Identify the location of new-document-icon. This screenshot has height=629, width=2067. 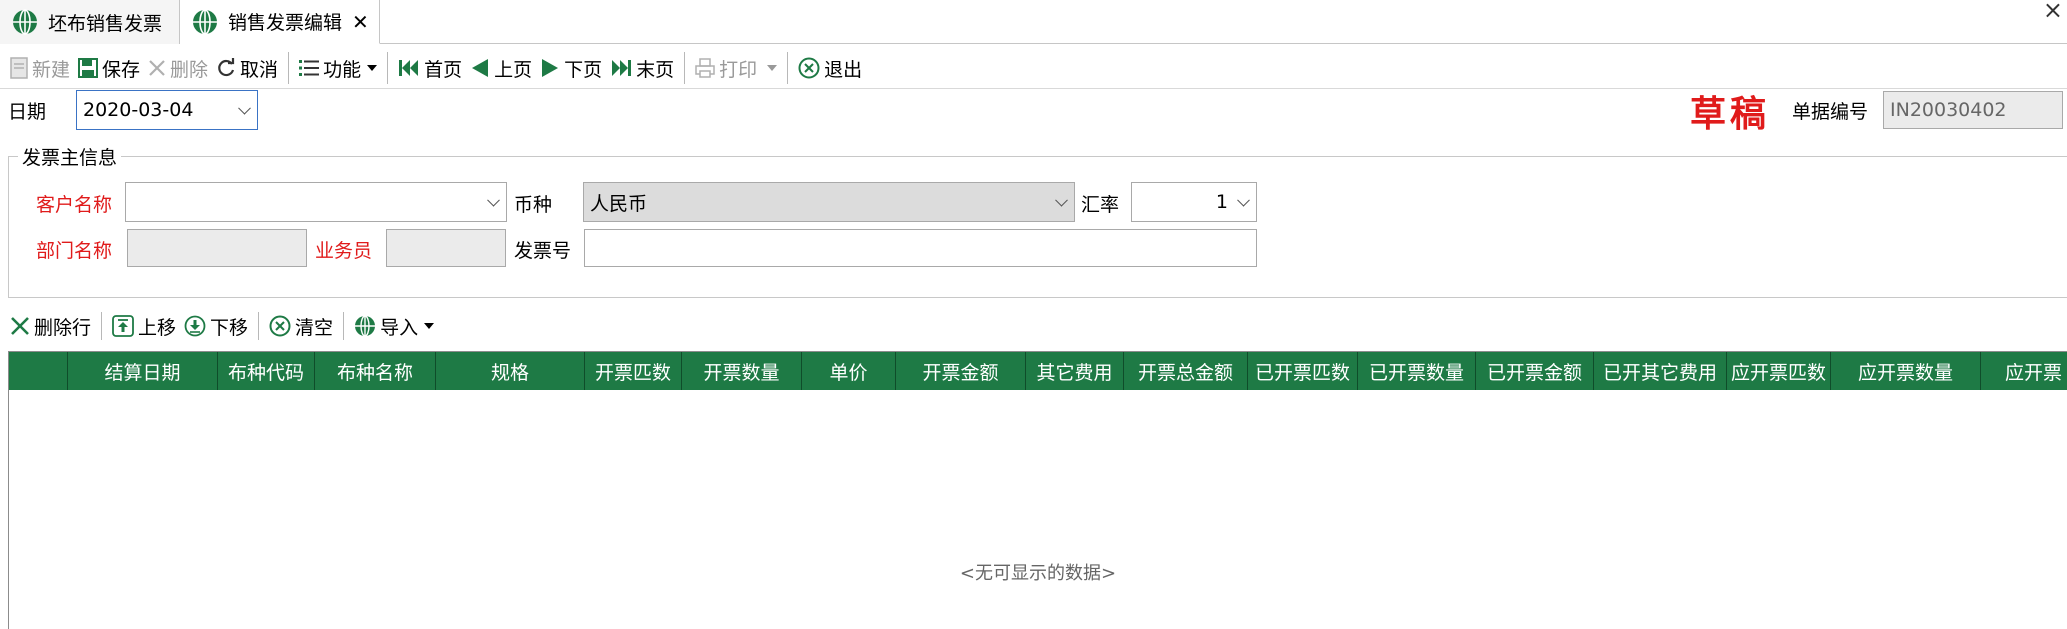
(19, 68).